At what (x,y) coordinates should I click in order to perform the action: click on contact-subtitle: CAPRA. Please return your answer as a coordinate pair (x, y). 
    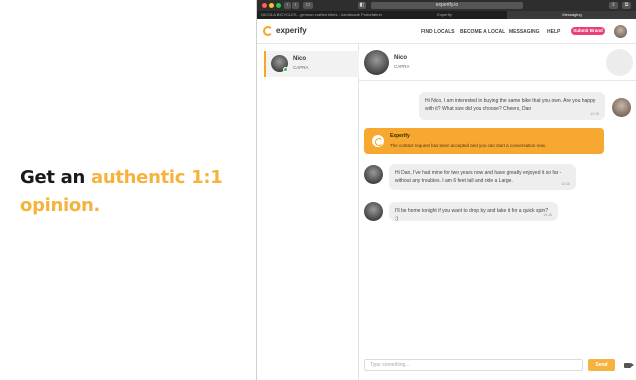
    Looking at the image, I should click on (301, 67).